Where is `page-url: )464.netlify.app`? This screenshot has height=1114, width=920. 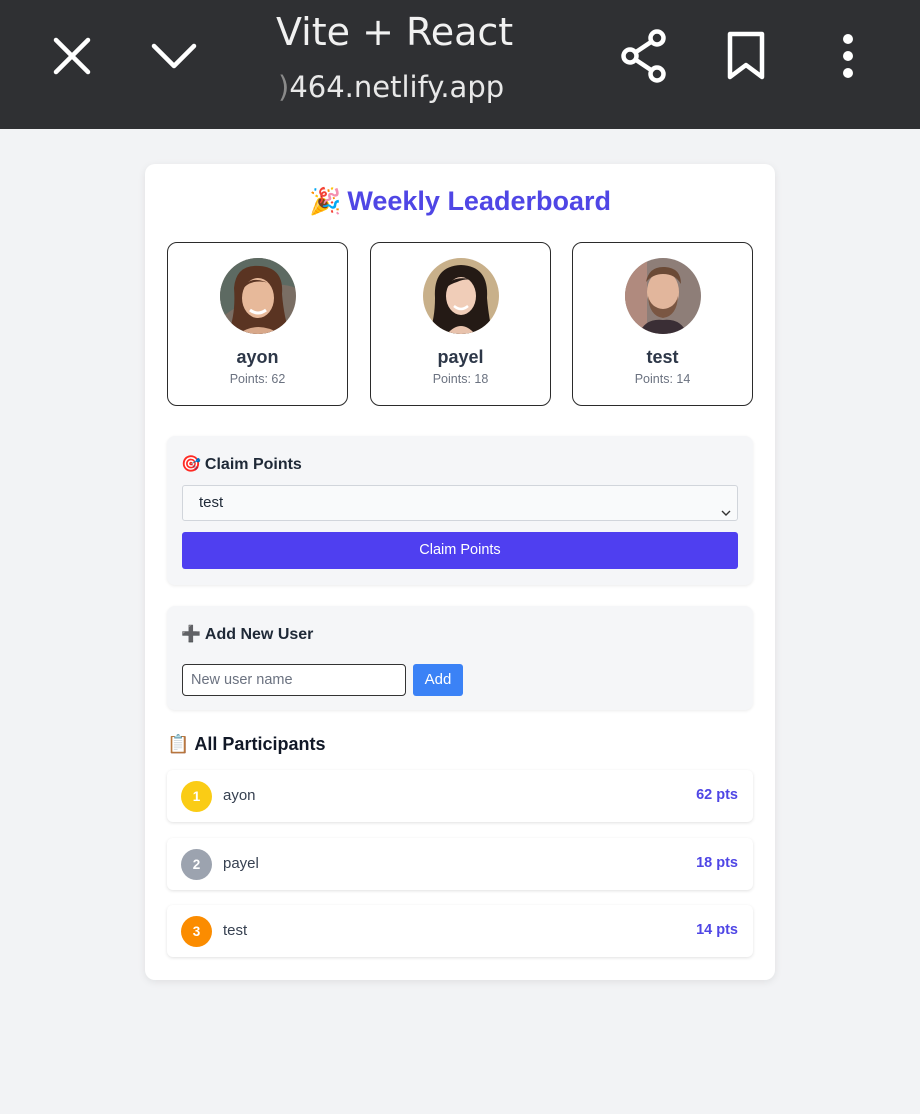
page-url: )464.netlify.app is located at coordinates (391, 87).